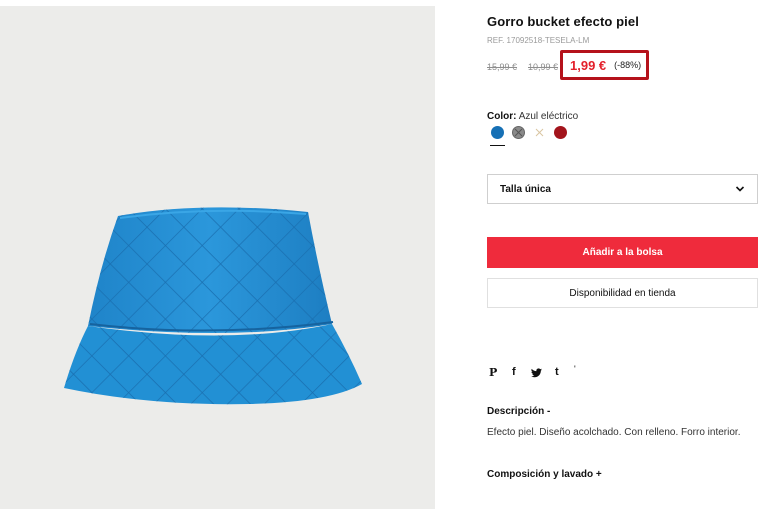 The height and width of the screenshot is (509, 775). What do you see at coordinates (622, 189) in the screenshot?
I see `size-dropdown: Talla única` at bounding box center [622, 189].